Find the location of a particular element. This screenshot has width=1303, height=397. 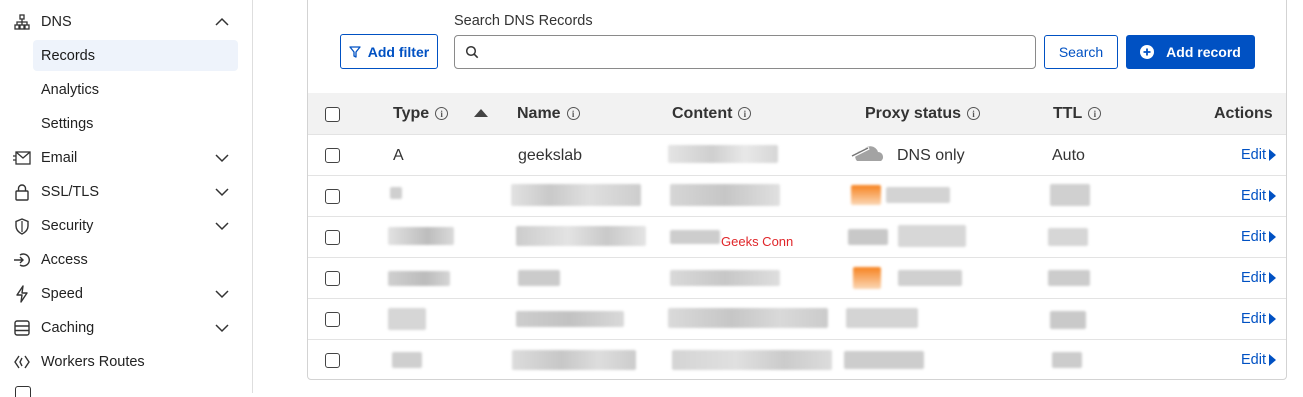

sidebar-item-workers-routes: Workers Routes is located at coordinates (127, 362).